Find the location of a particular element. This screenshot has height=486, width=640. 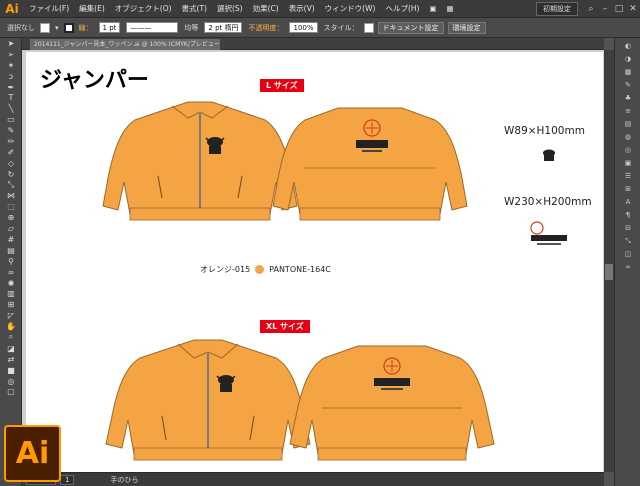

pencil-tool-icon: ✏ is located at coordinates (11, 141).